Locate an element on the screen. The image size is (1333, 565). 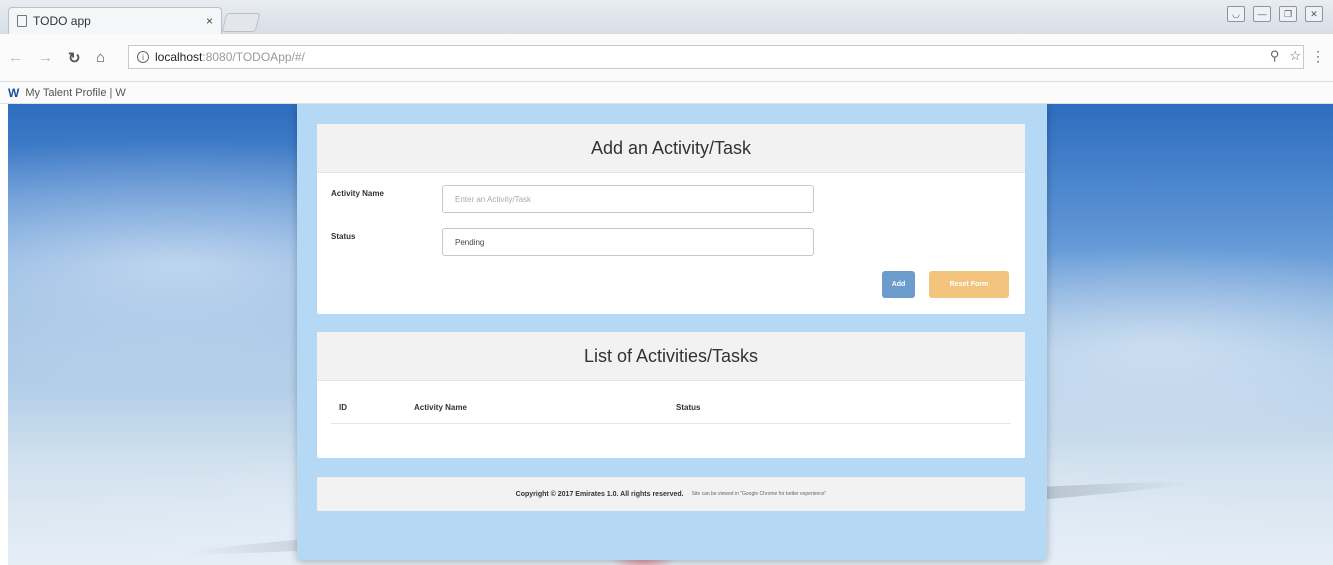
column-header-status: Status is located at coordinates (688, 407).